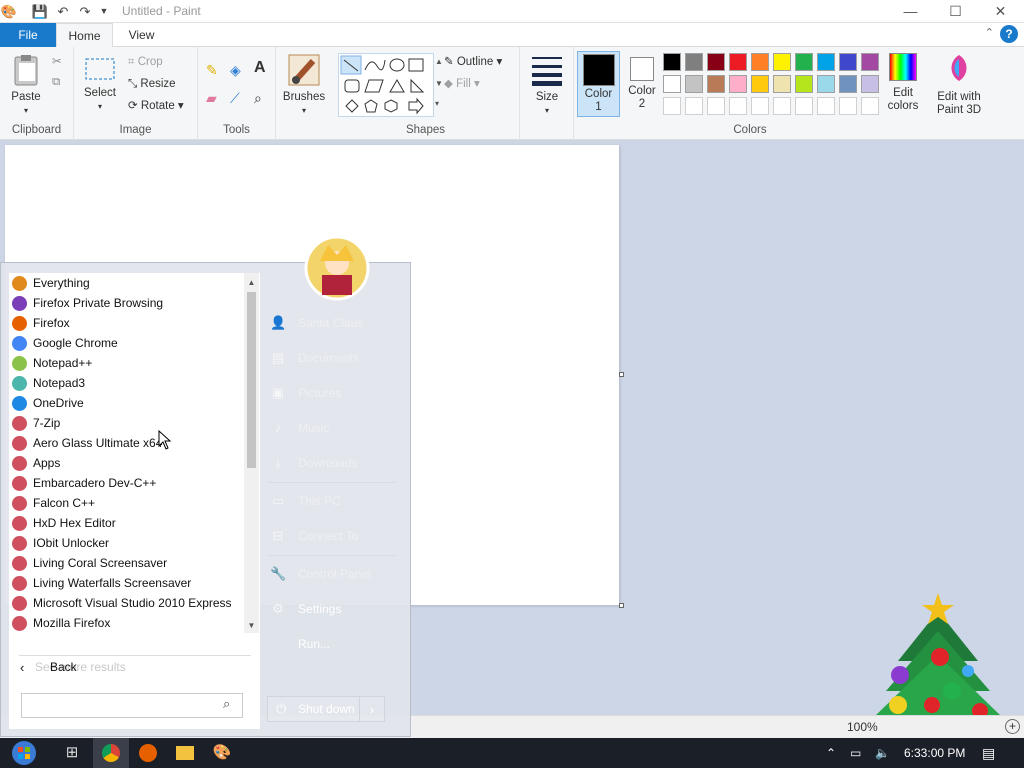  Describe the element at coordinates (386, 85) in the screenshot. I see `shapes-gallery` at that location.